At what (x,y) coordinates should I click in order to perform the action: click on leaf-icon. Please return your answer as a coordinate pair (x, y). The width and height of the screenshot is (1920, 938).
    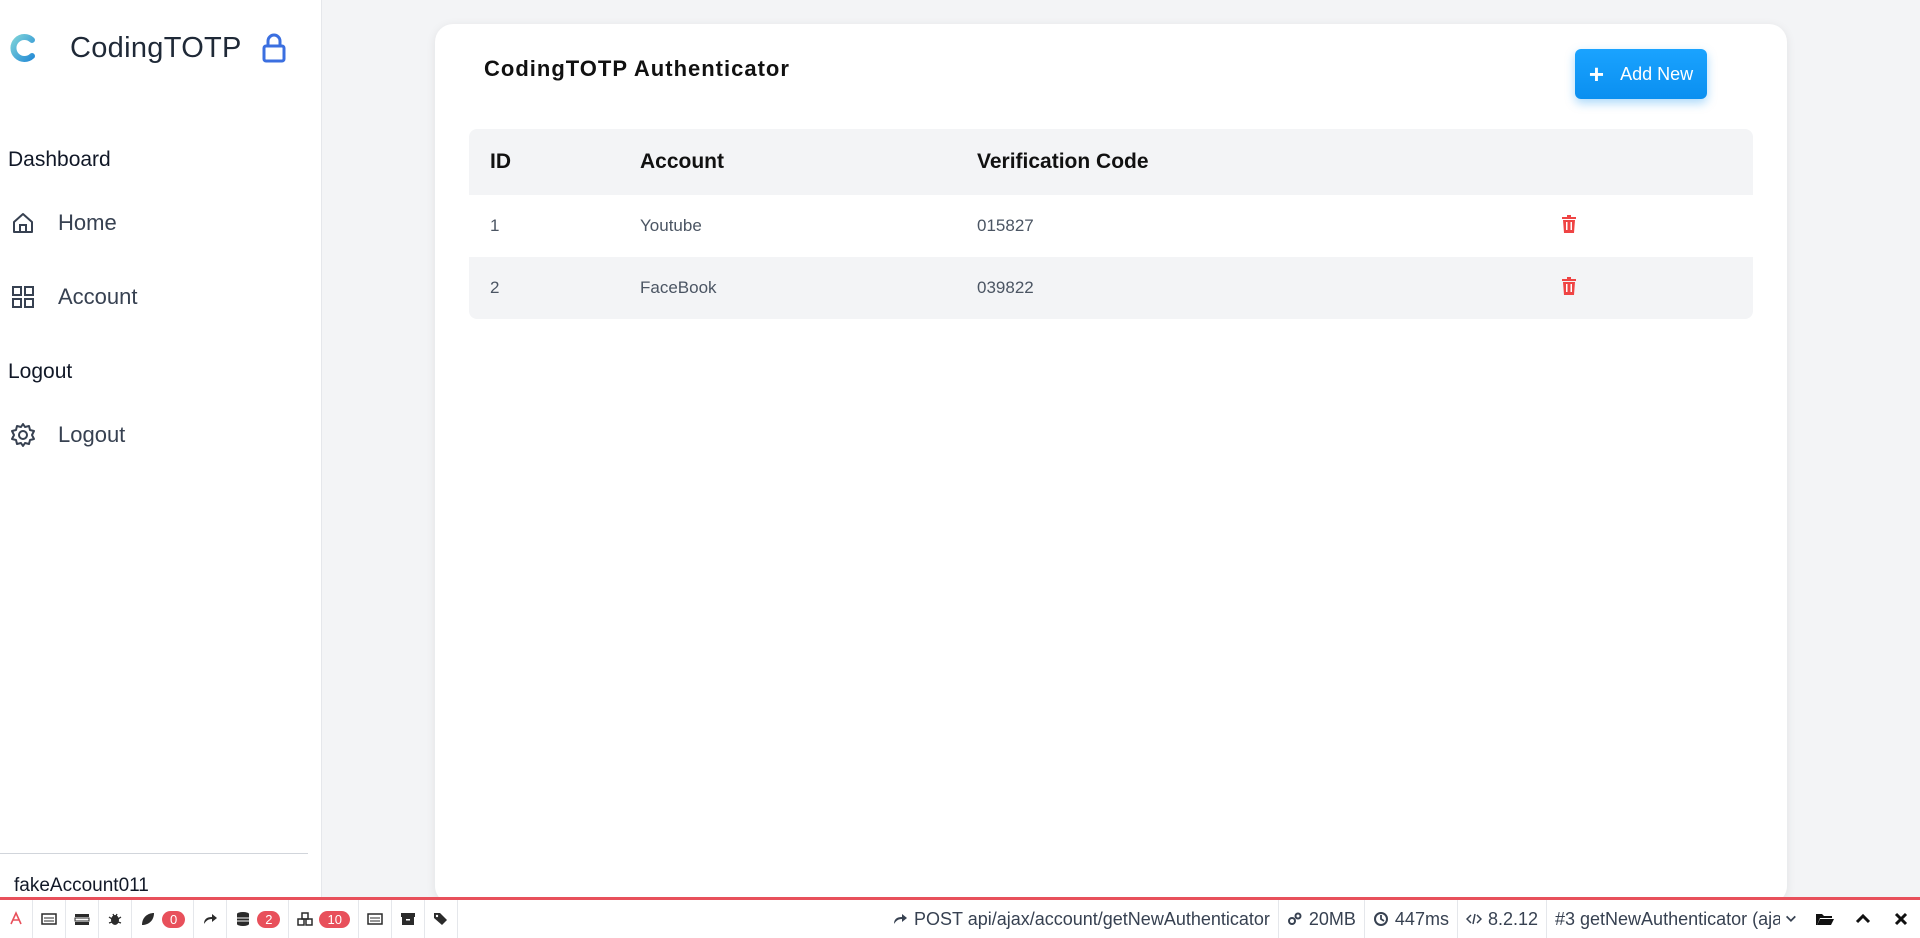
    Looking at the image, I should click on (148, 919).